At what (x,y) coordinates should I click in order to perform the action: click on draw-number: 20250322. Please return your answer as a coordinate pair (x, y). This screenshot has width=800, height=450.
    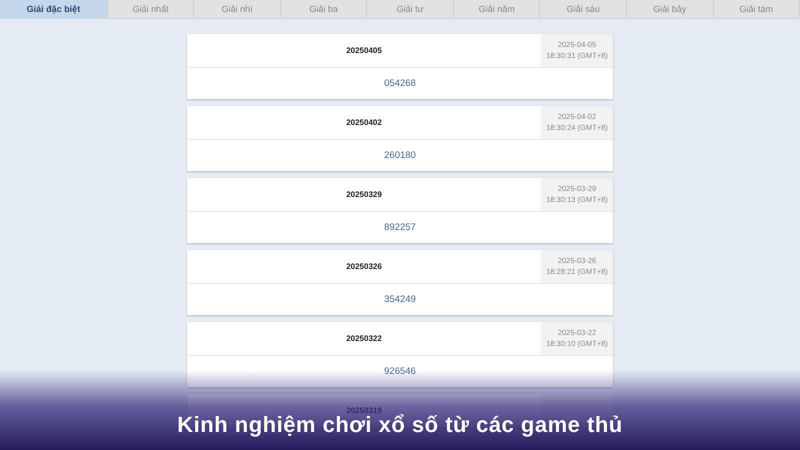
    Looking at the image, I should click on (364, 338).